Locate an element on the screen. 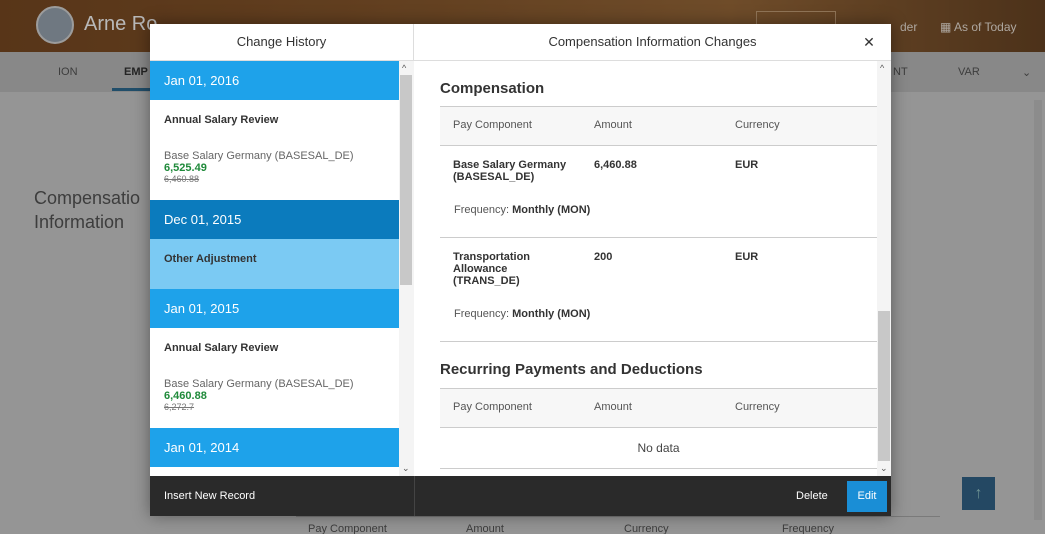 The height and width of the screenshot is (534, 1045). details-scrollbar: ^ ⌄ is located at coordinates (884, 268).